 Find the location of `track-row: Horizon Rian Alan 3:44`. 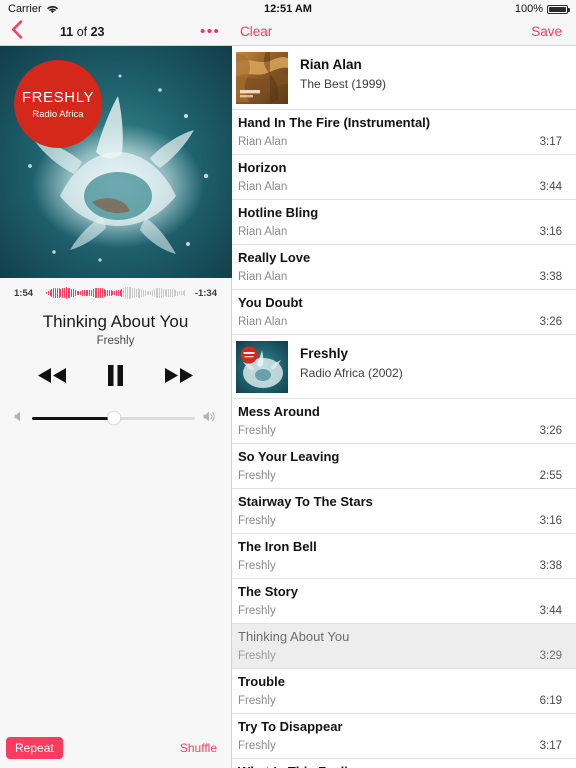

track-row: Horizon Rian Alan 3:44 is located at coordinates (404, 177).